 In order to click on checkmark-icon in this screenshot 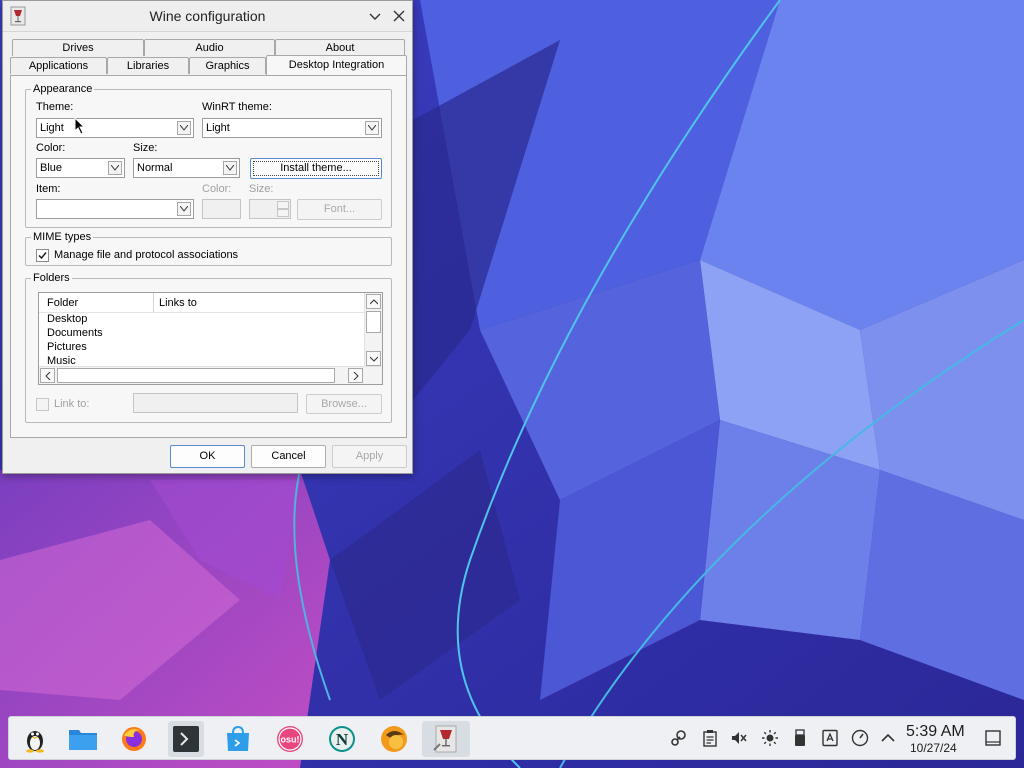, I will do `click(42, 256)`.